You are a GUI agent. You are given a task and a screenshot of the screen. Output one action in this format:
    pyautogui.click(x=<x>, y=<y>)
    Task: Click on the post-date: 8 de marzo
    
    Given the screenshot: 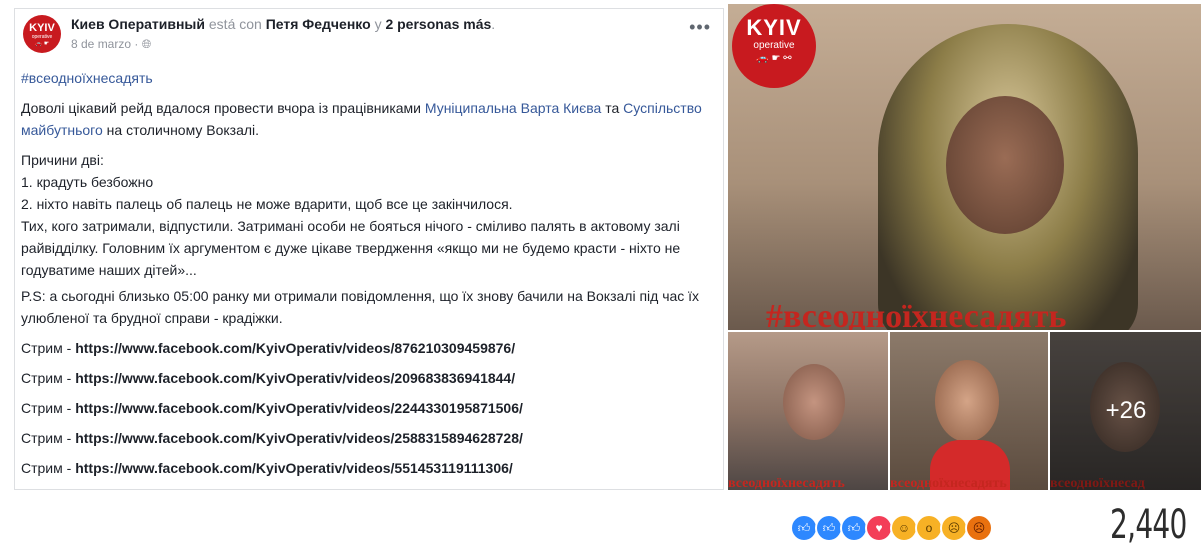 What is the action you would take?
    pyautogui.click(x=101, y=44)
    